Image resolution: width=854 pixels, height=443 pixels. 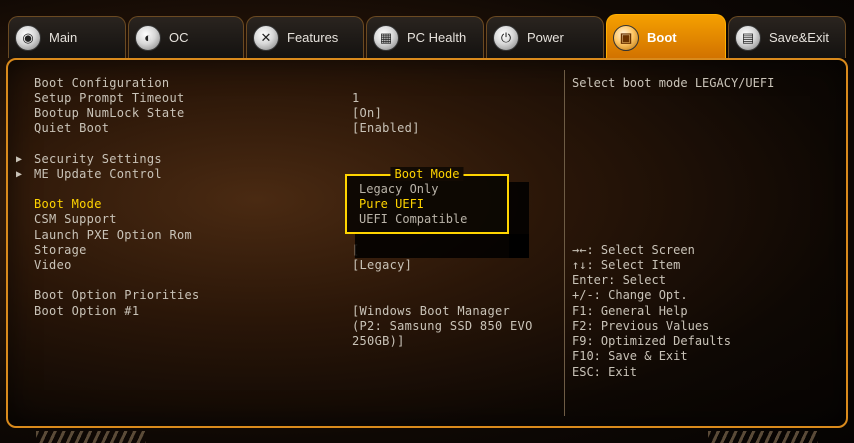 I want to click on tab-pc-health: ▦ PC Health, so click(x=425, y=37).